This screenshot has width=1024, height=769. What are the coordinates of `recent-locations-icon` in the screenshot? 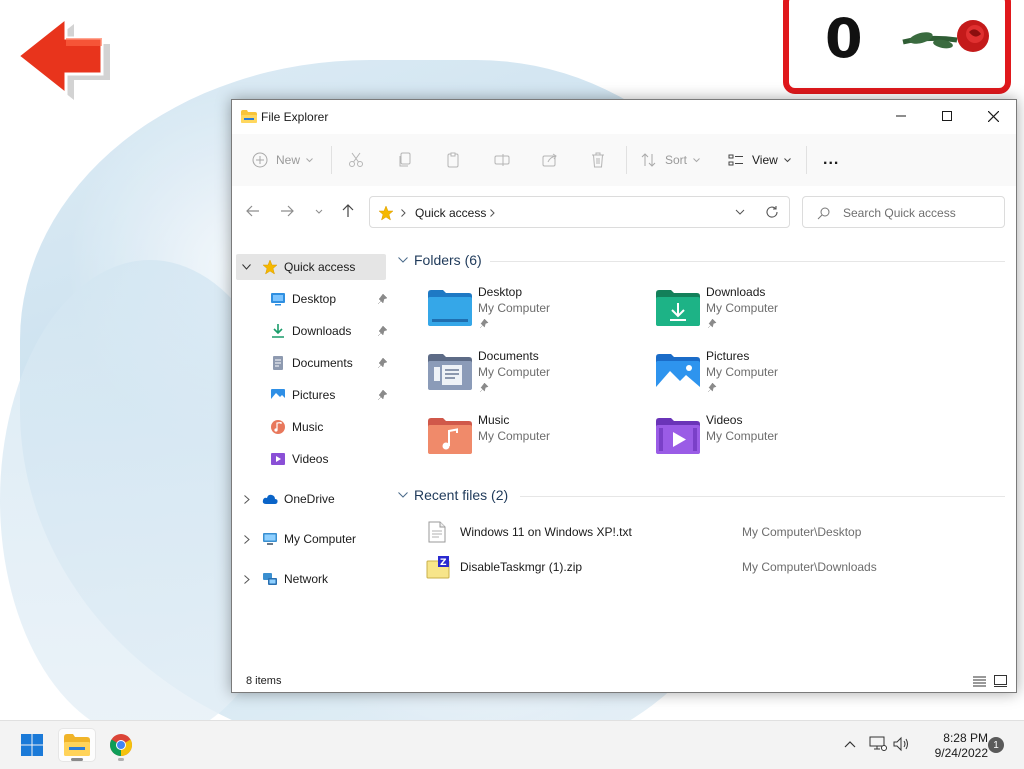 It's located at (319, 212).